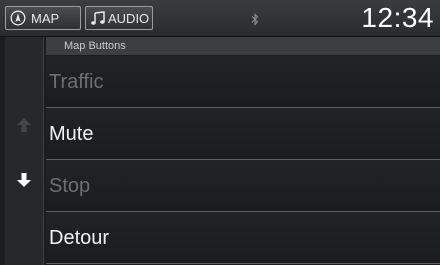 This screenshot has height=265, width=440. Describe the element at coordinates (71, 134) in the screenshot. I see `menu-item-label: Mute` at that location.